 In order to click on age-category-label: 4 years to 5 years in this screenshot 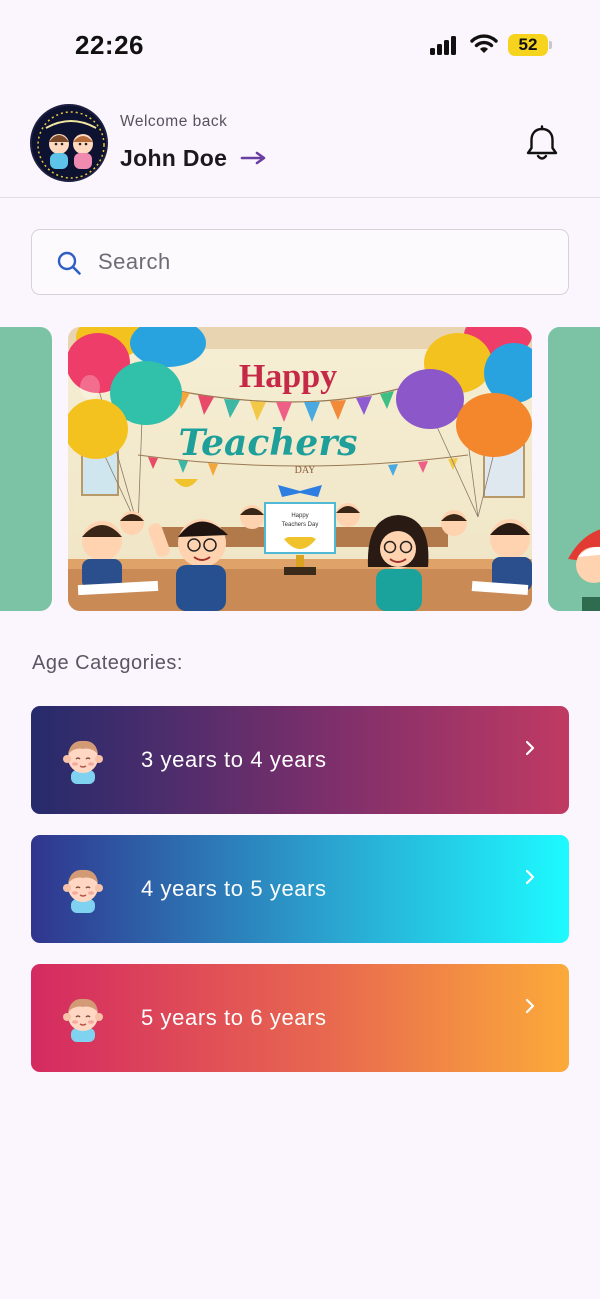, I will do `click(234, 888)`.